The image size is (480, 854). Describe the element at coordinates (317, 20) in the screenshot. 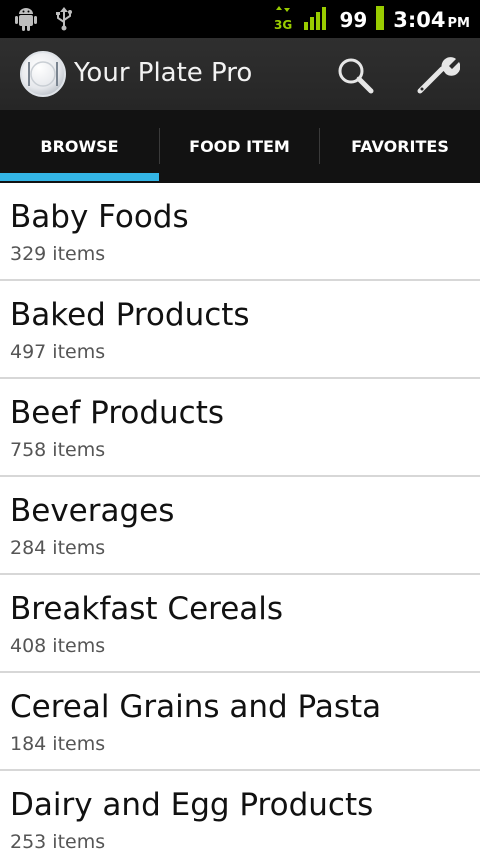

I see `signal-icon` at that location.